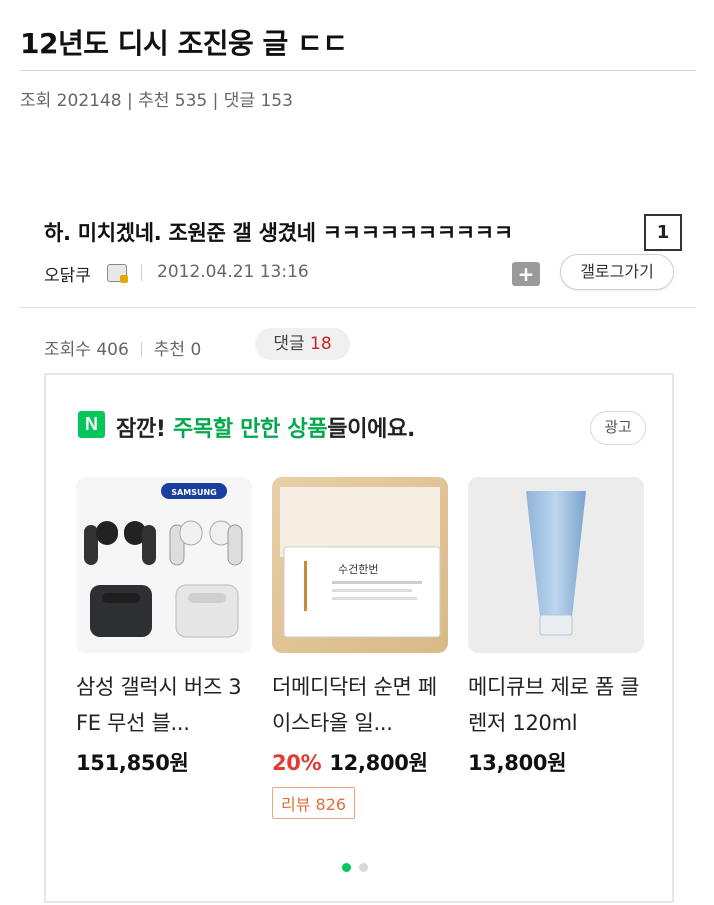 Image resolution: width=714 pixels, height=905 pixels. What do you see at coordinates (278, 233) in the screenshot?
I see `dc-post-title: 하. 미치겠네. 조원준 갤 생겼네 ㅋㅋㅋㅋㅋㅋㅋㅋㅋㅋ` at bounding box center [278, 233].